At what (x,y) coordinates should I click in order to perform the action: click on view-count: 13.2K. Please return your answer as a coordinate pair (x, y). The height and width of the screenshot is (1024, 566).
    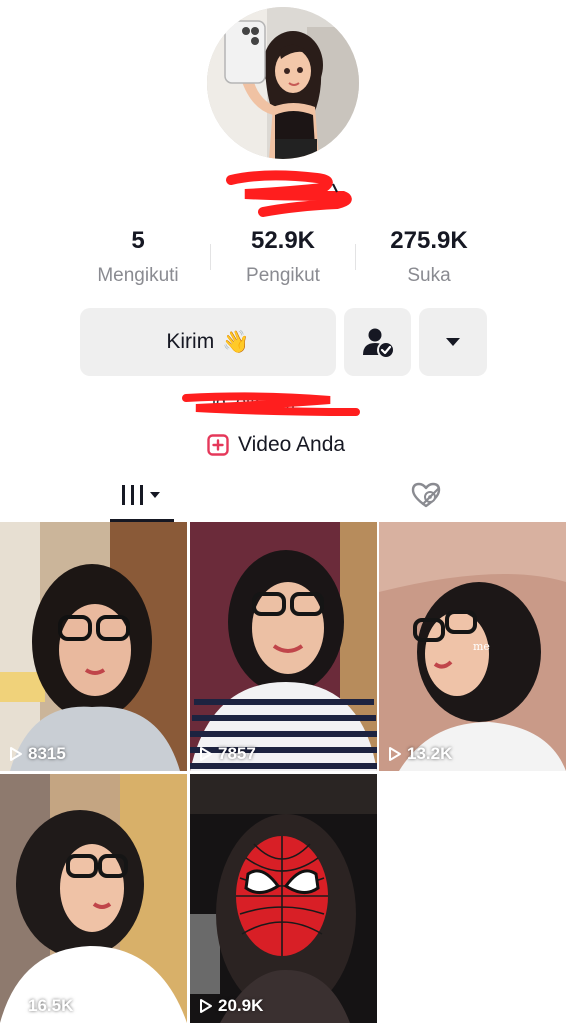
    Looking at the image, I should click on (420, 754).